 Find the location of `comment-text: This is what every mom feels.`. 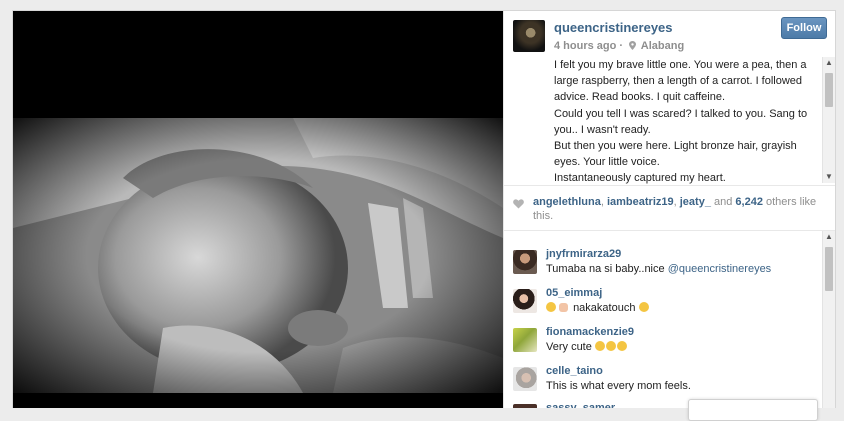

comment-text: This is what every mom feels. is located at coordinates (618, 386).